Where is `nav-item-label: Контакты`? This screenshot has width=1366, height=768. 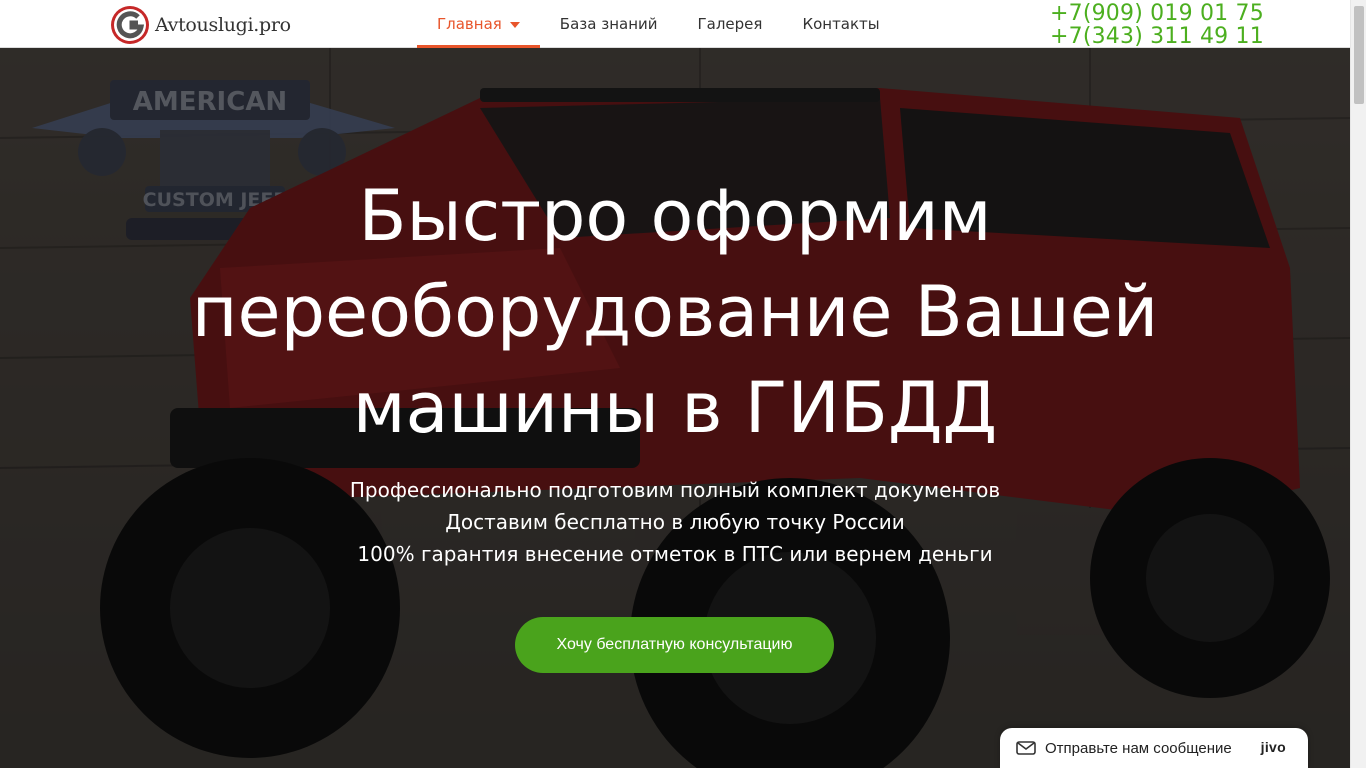 nav-item-label: Контакты is located at coordinates (841, 24).